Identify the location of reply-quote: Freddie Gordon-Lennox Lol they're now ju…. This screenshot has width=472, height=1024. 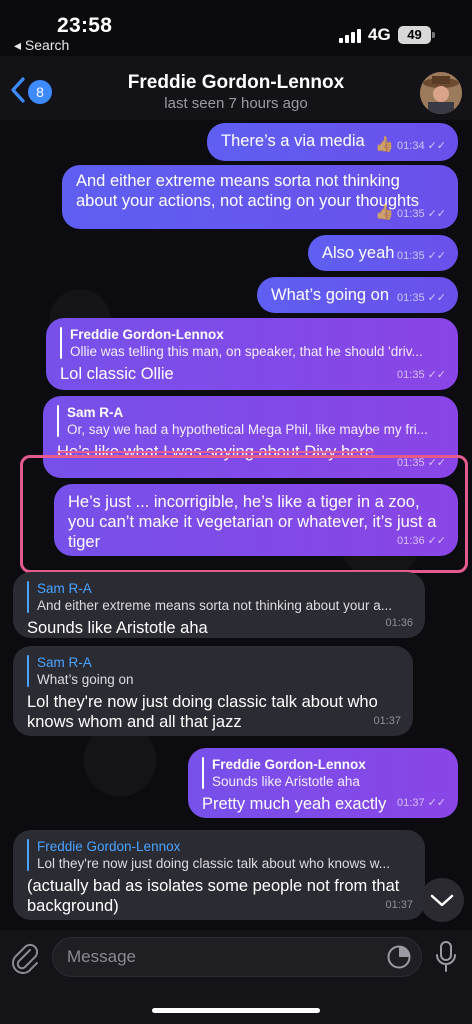
(219, 855).